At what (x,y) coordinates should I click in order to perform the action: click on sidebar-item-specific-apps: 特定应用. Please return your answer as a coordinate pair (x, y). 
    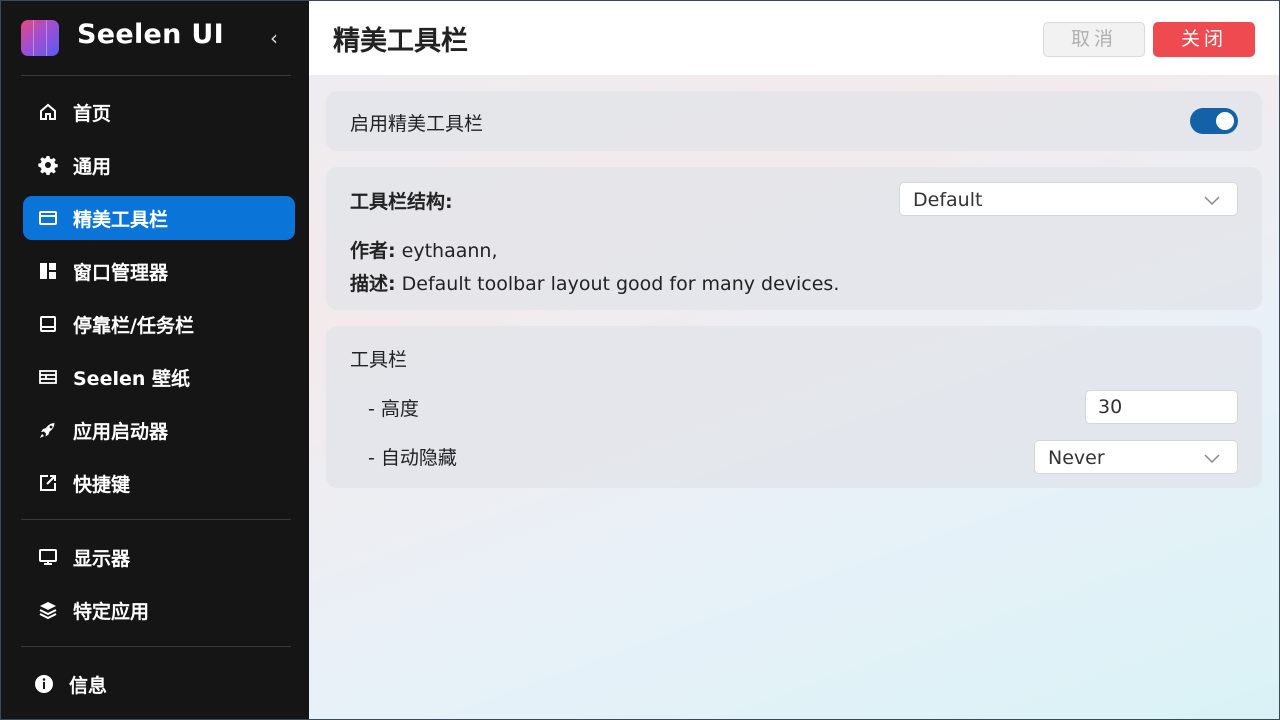
    Looking at the image, I should click on (159, 610).